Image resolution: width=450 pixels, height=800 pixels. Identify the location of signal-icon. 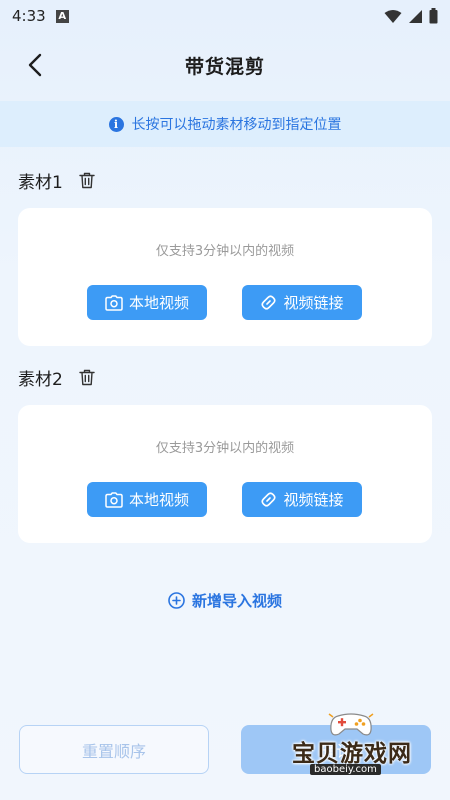
(415, 16).